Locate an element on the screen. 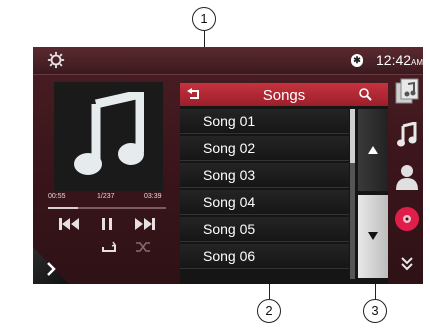 The image size is (430, 329). song-row: Song 02 is located at coordinates (264, 148).